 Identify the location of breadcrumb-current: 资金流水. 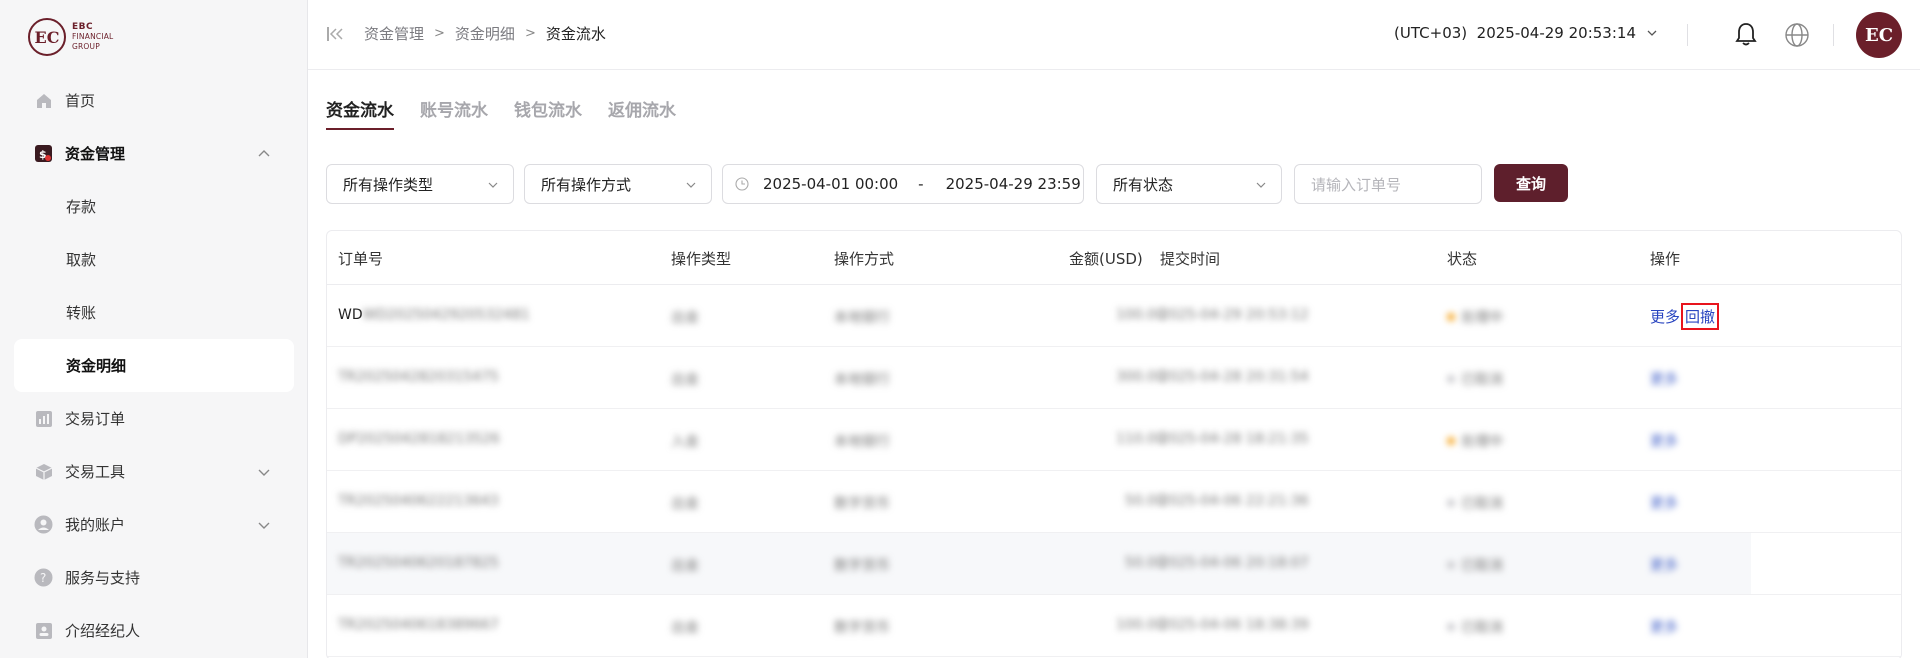
(575, 34).